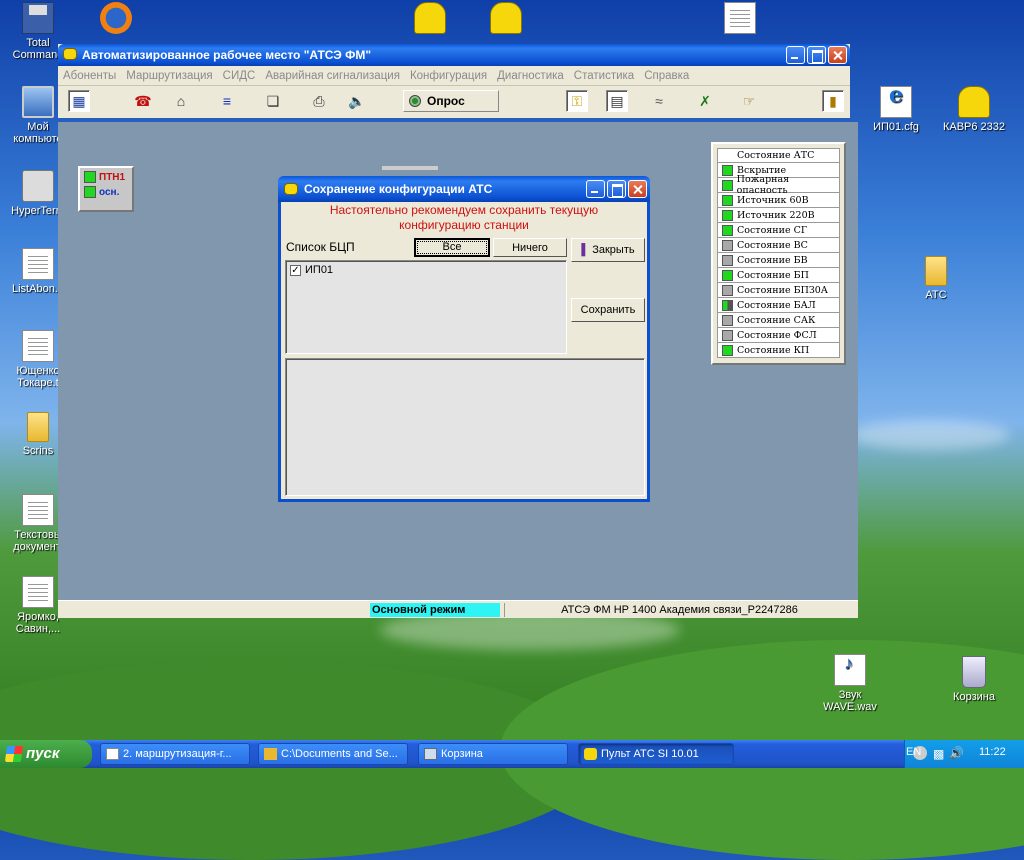 Image resolution: width=1024 pixels, height=860 pixels. I want to click on menu-help: Справка, so click(666, 76).